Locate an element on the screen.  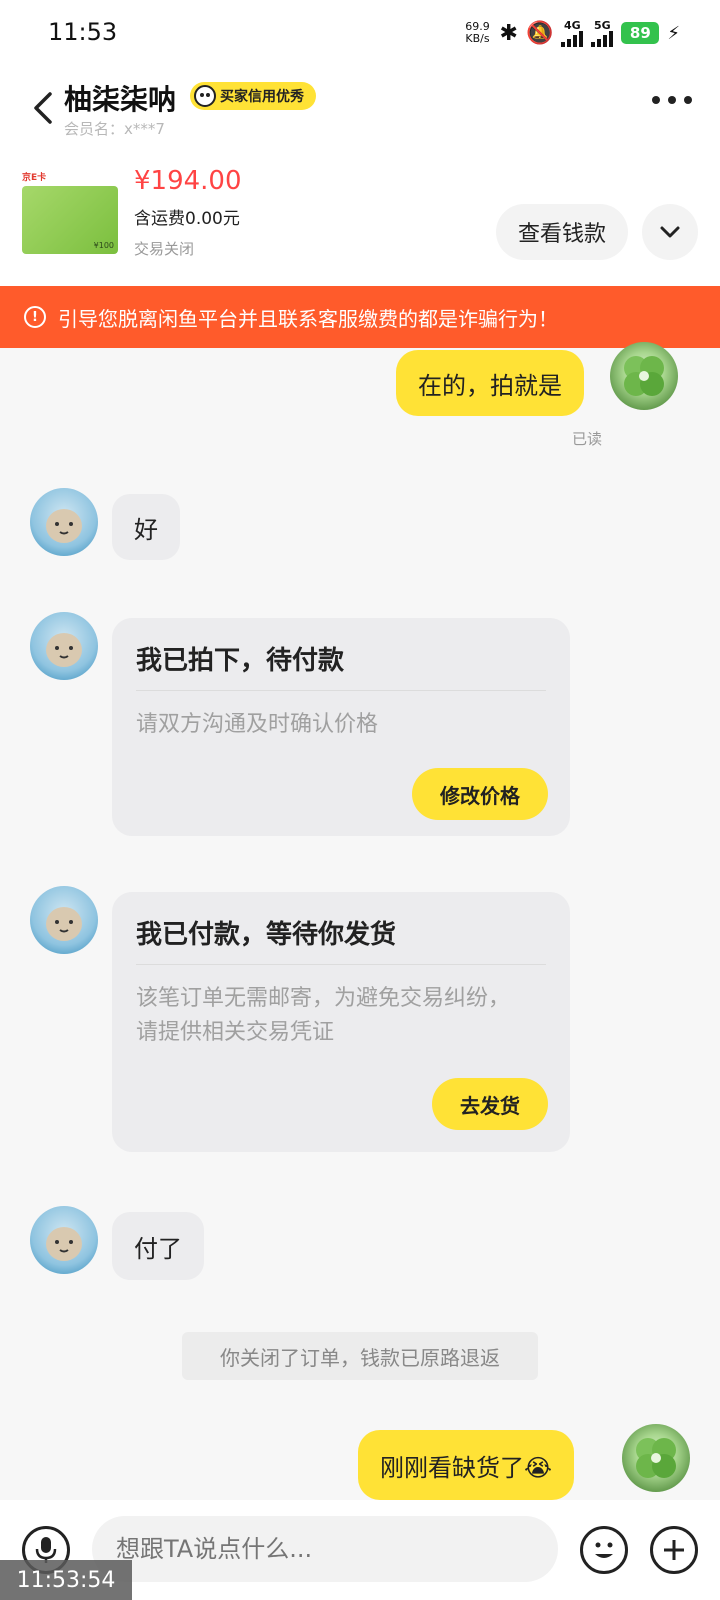
product-image: 京E卡 ¥100 is located at coordinates (70, 215).